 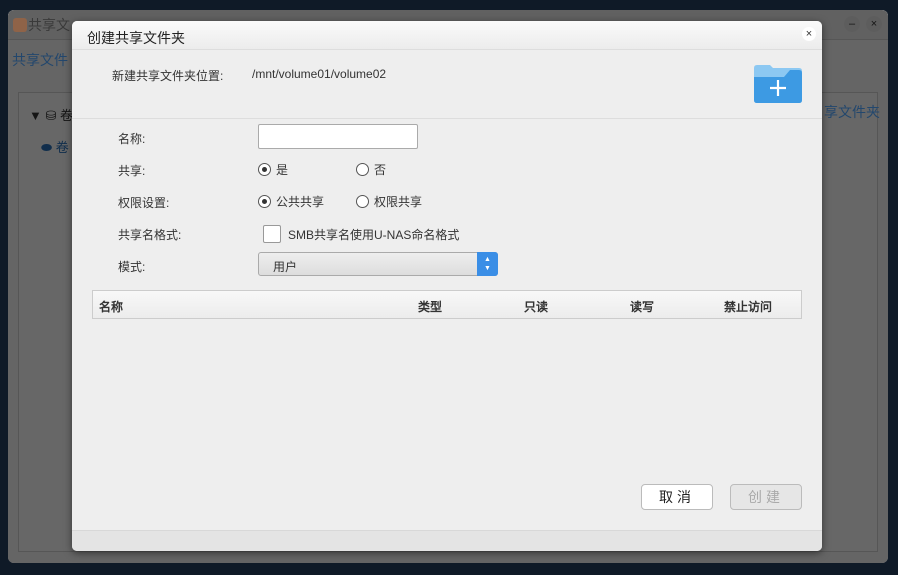 What do you see at coordinates (132, 139) in the screenshot?
I see `name-label: 名称:` at bounding box center [132, 139].